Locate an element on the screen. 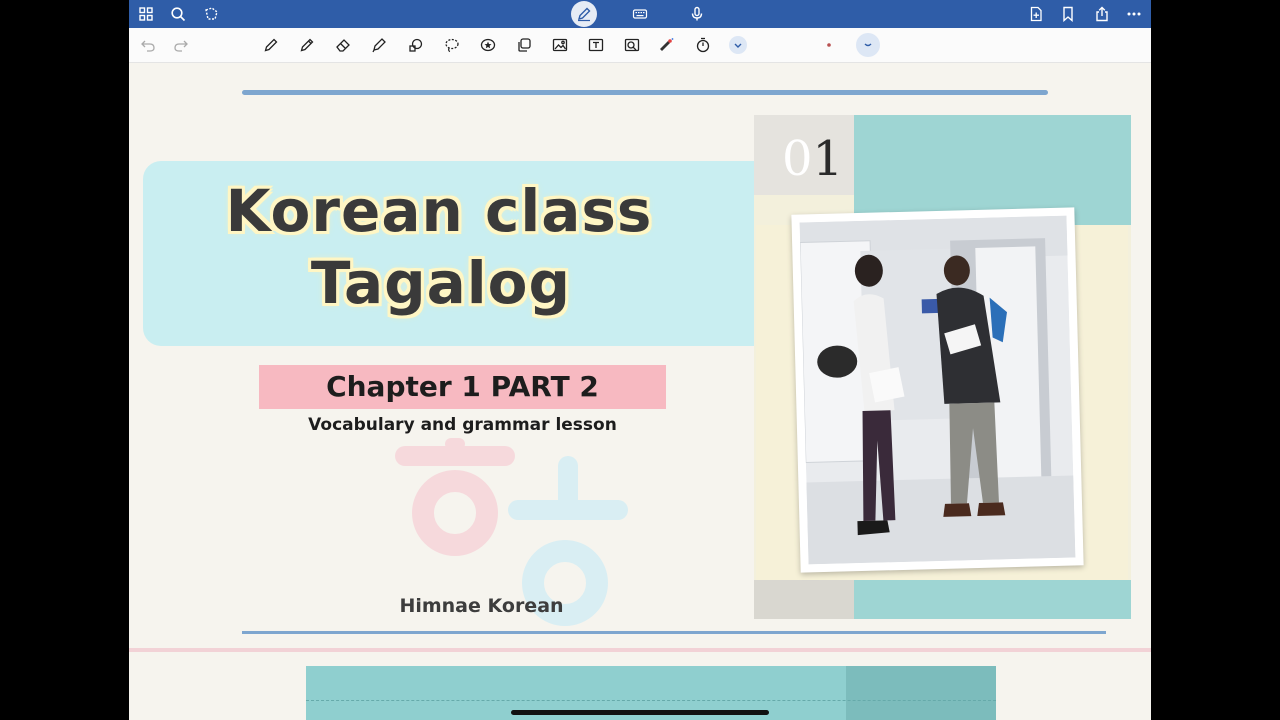  home-indicator is located at coordinates (640, 712).